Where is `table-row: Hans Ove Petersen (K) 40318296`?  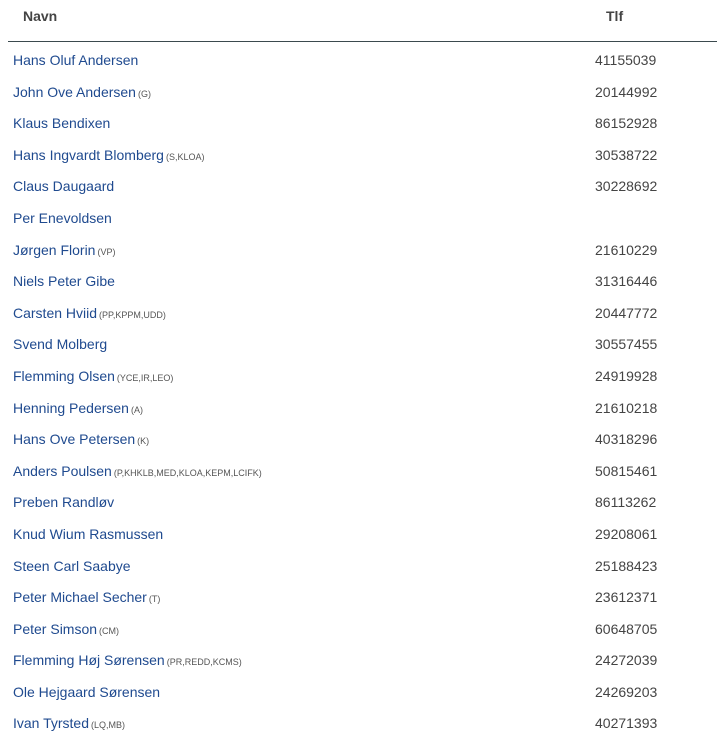 table-row: Hans Ove Petersen (K) 40318296 is located at coordinates (362, 439).